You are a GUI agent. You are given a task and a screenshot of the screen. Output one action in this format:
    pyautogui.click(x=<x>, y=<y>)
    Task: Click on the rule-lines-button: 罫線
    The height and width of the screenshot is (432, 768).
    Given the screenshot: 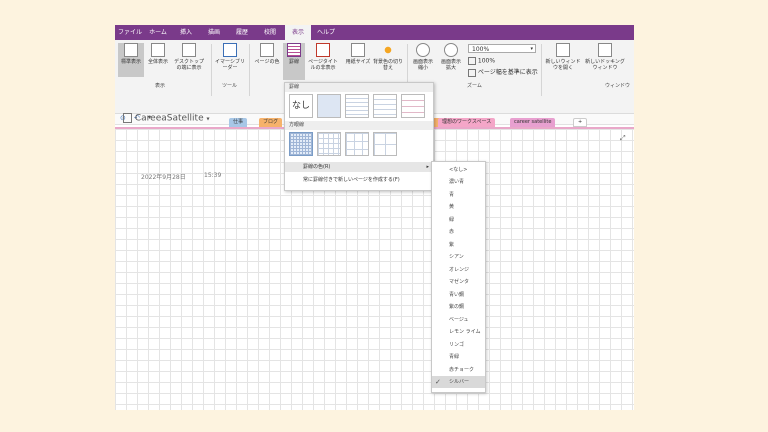 What is the action you would take?
    pyautogui.click(x=294, y=61)
    